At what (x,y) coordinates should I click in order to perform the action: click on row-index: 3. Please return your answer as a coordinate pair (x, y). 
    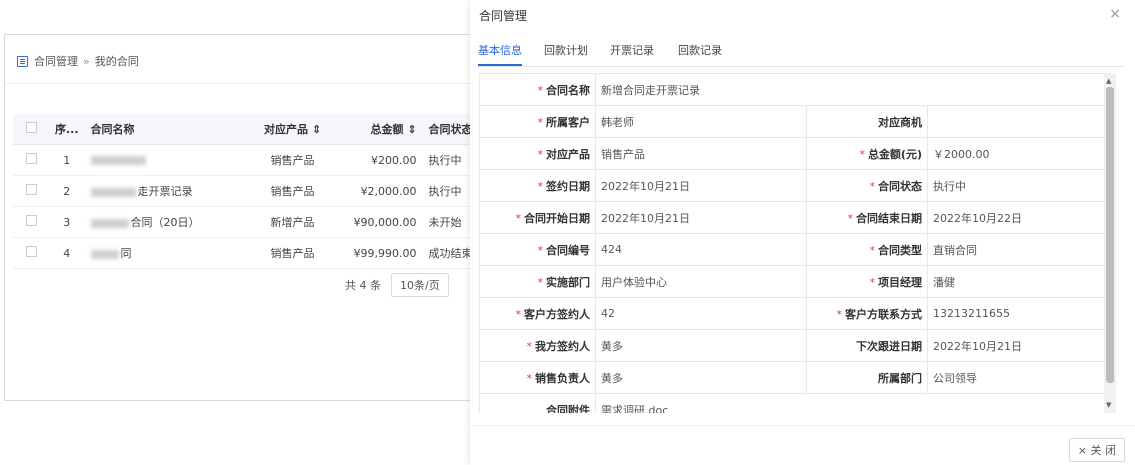
    Looking at the image, I should click on (67, 222).